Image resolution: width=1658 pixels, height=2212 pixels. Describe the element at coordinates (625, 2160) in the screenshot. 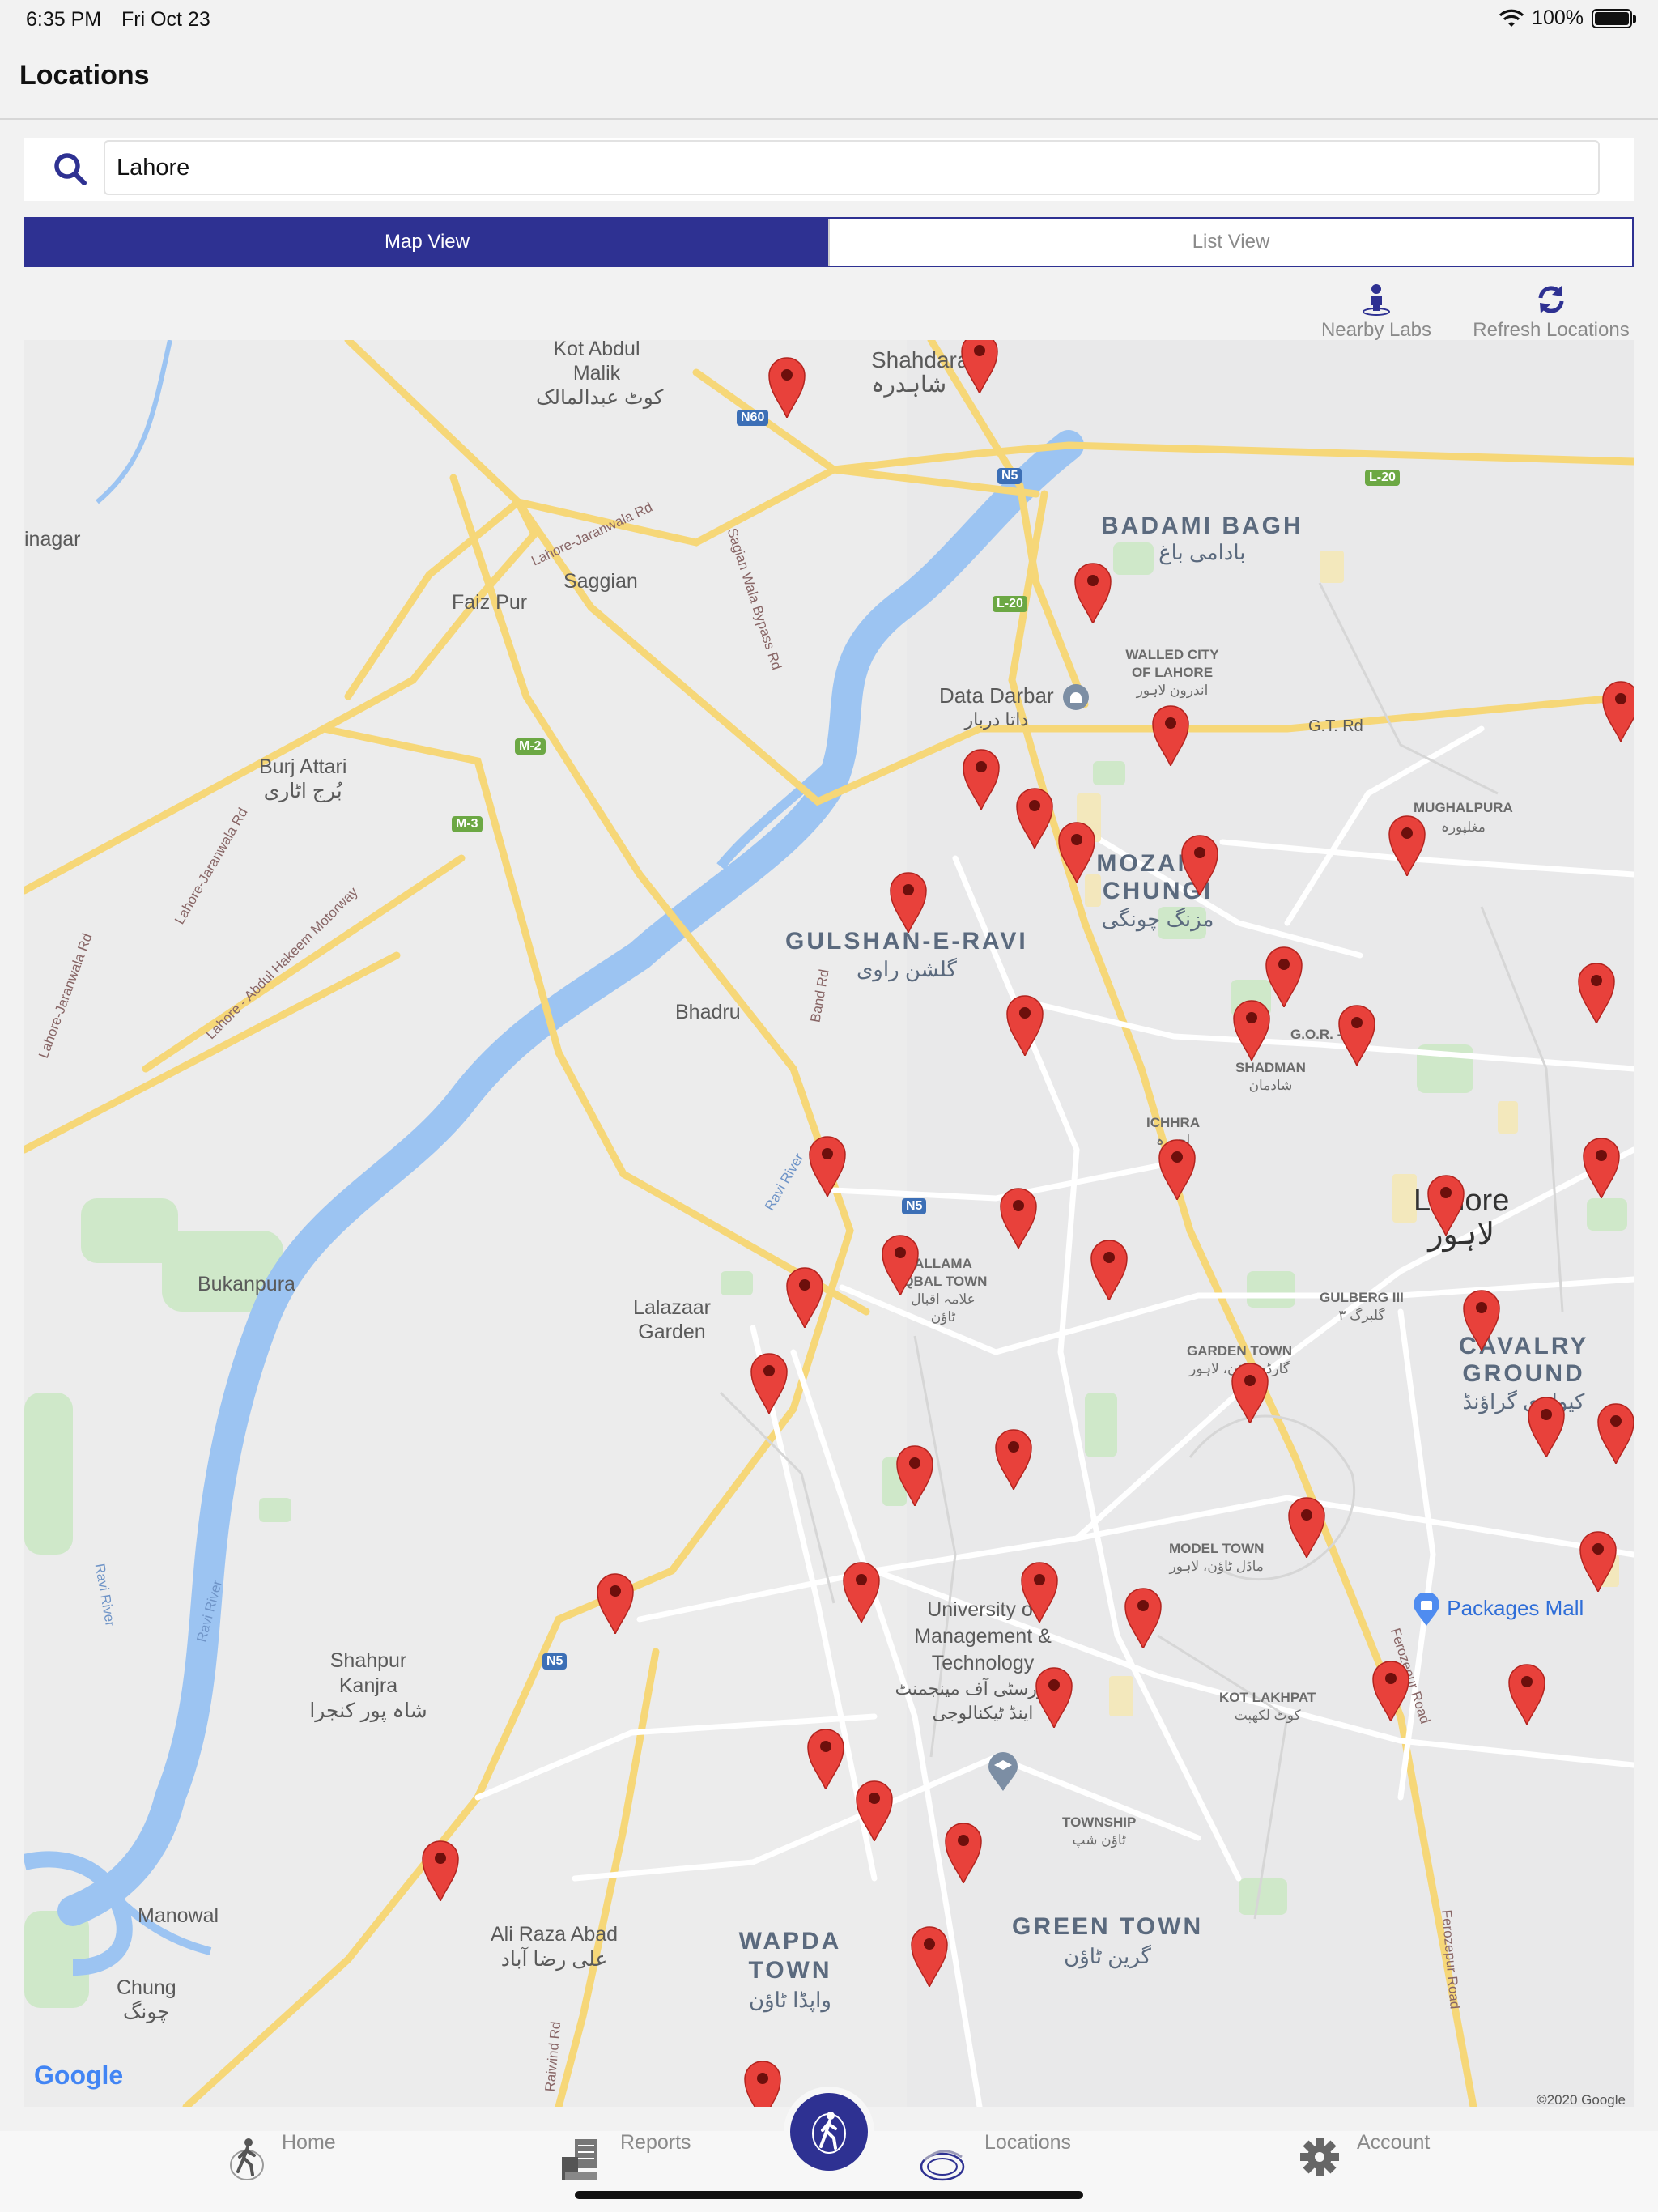

I see `tab-reports: Reports` at that location.